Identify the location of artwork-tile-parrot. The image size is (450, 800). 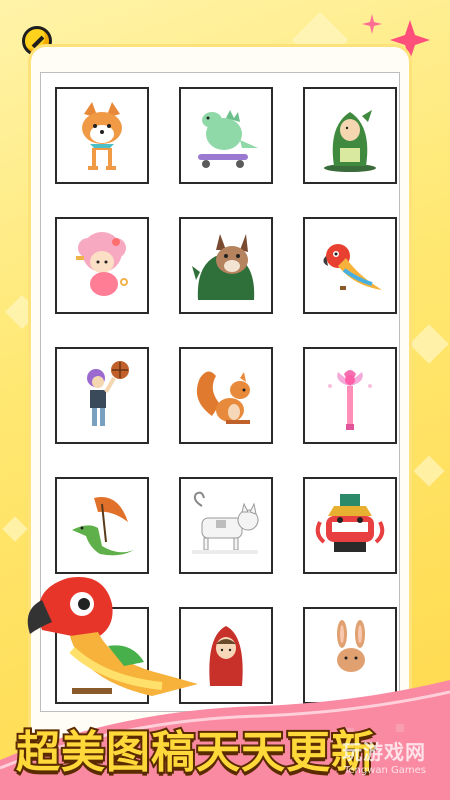
(350, 265).